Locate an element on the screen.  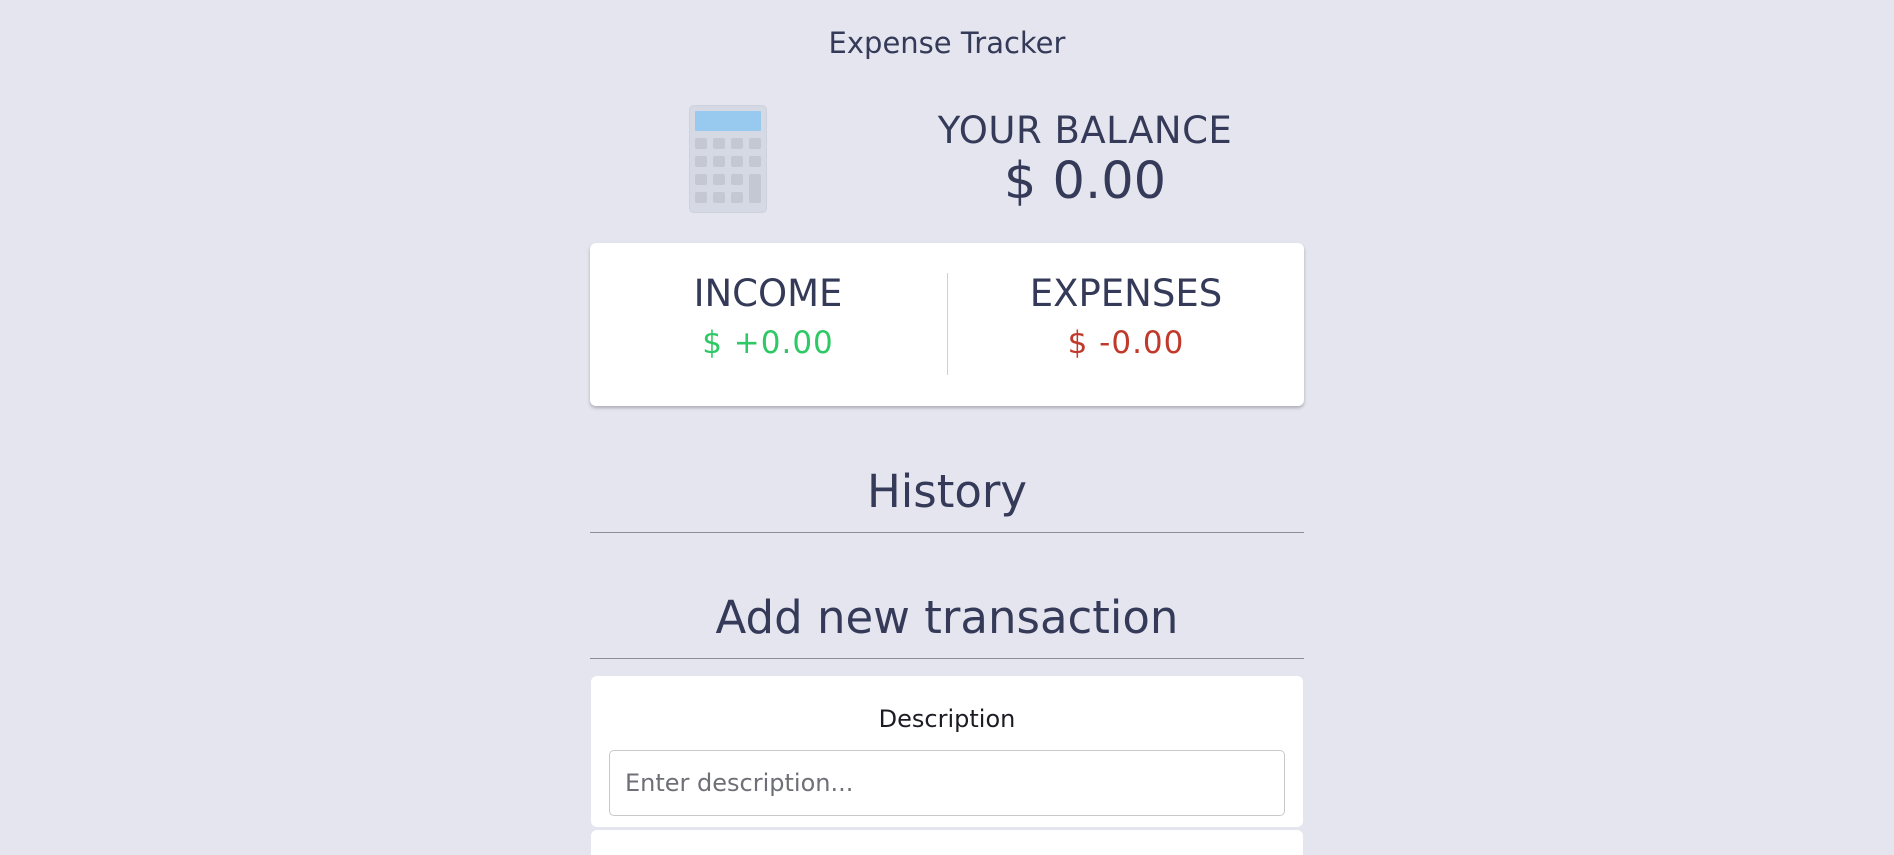
income-value: $ +0.00 is located at coordinates (768, 343).